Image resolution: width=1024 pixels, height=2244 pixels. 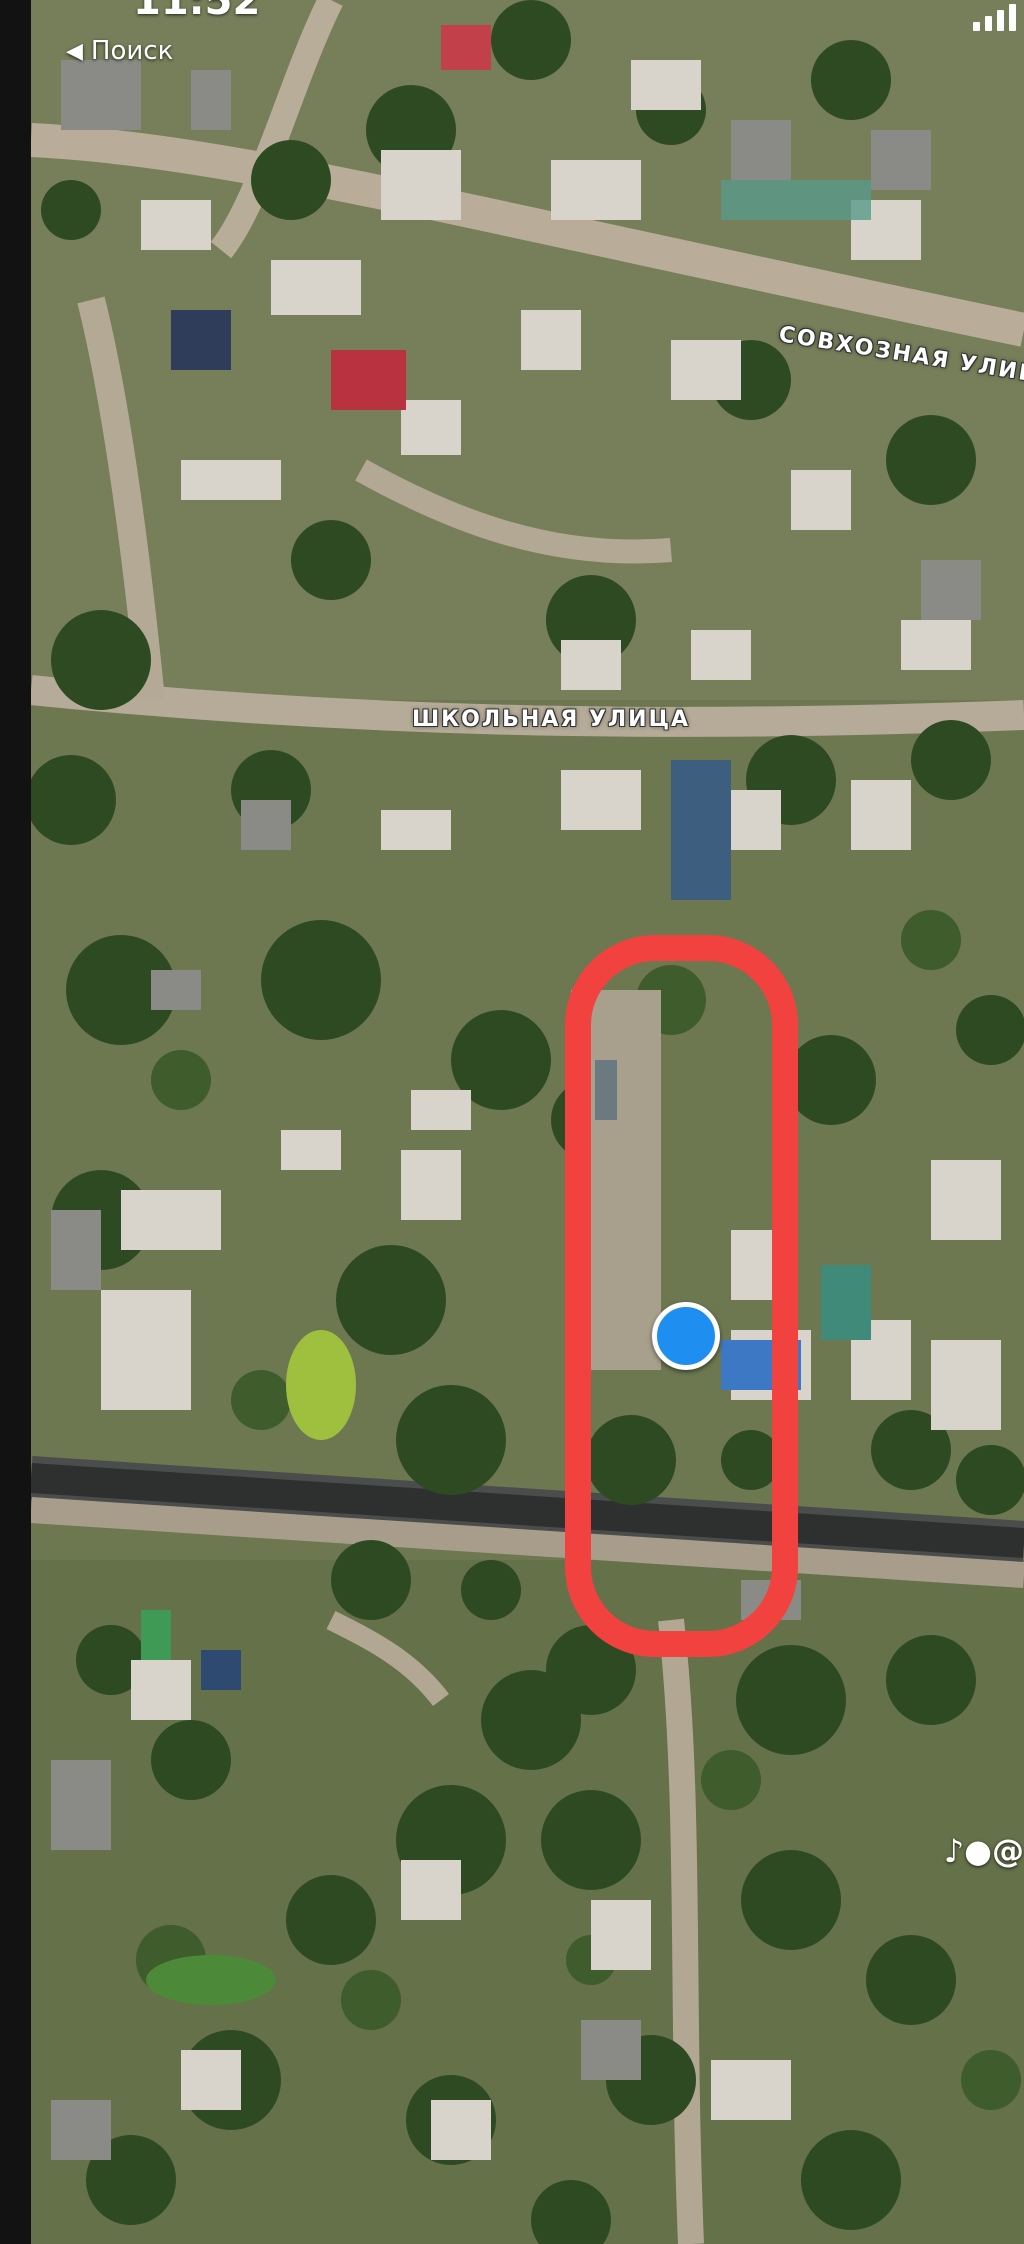 What do you see at coordinates (551, 719) in the screenshot?
I see `street-label-shkolnaya: ШКОЛЬНАЯ УЛИЦА` at bounding box center [551, 719].